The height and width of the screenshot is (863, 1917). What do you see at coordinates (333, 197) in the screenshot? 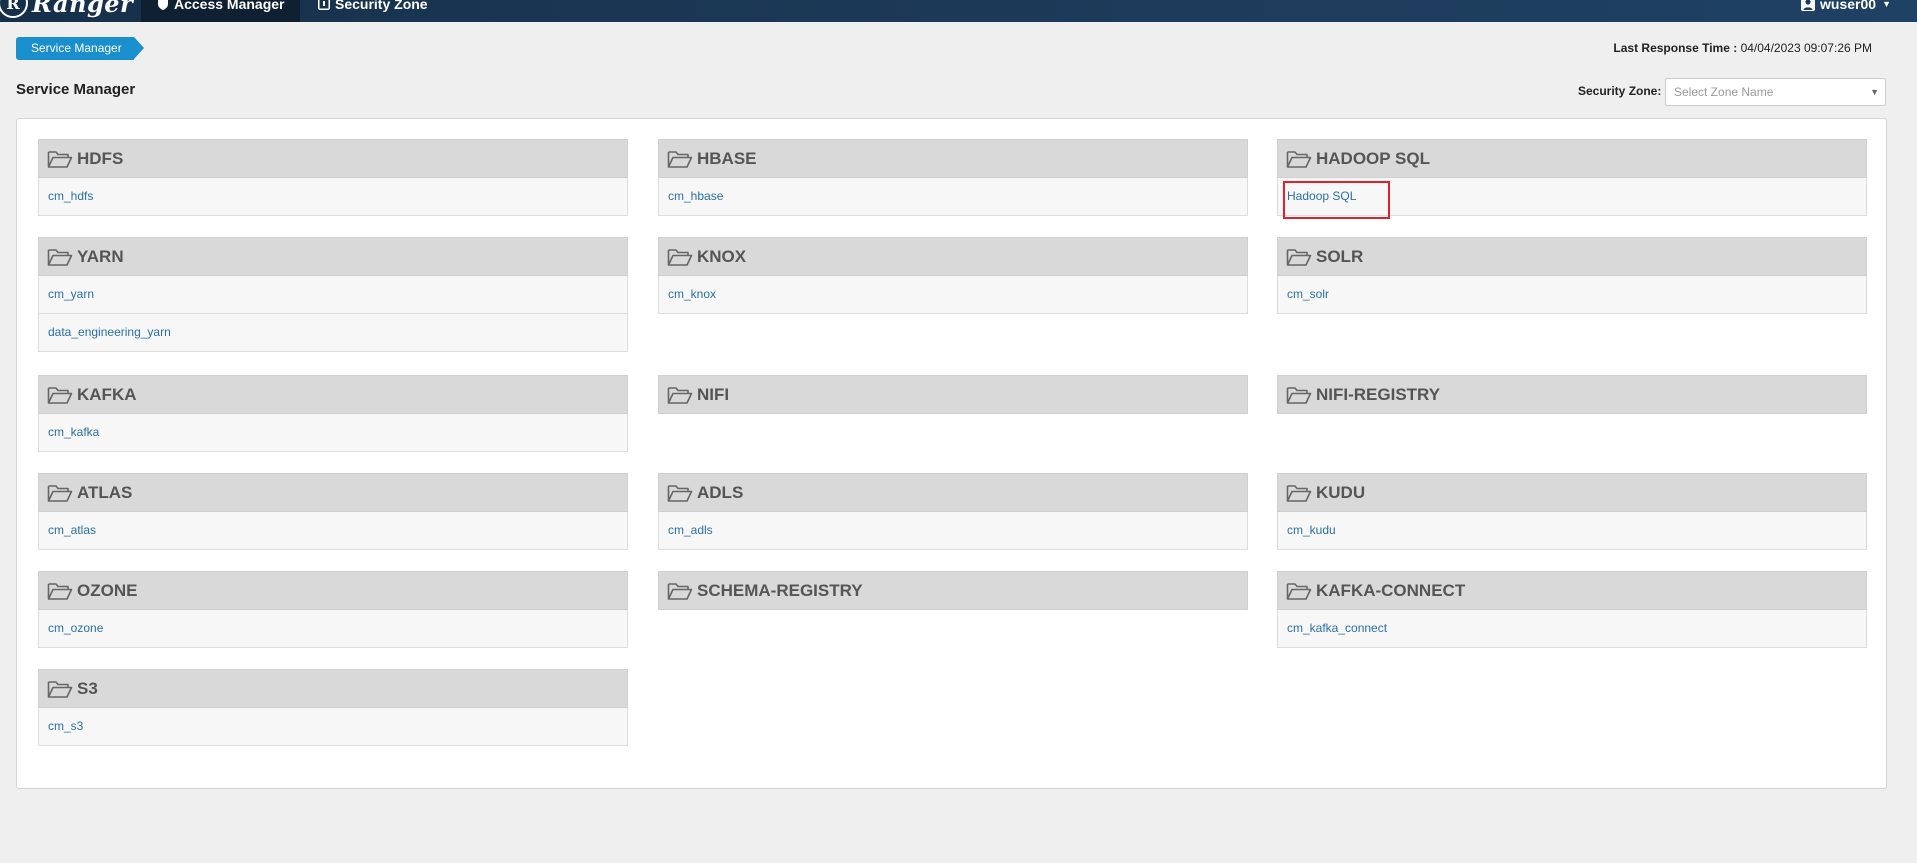
I see `service-link: cm_hdfs` at bounding box center [333, 197].